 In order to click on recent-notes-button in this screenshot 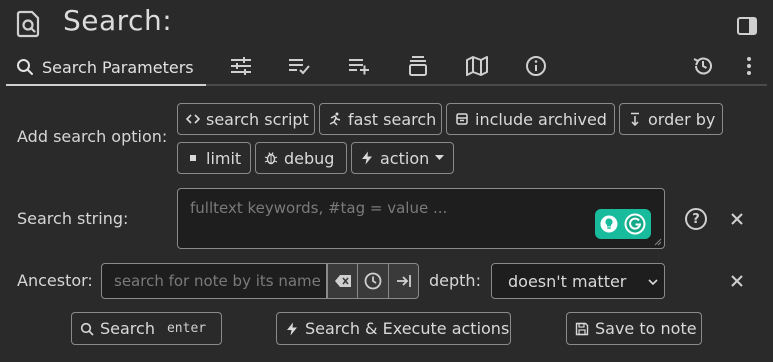, I will do `click(373, 281)`.